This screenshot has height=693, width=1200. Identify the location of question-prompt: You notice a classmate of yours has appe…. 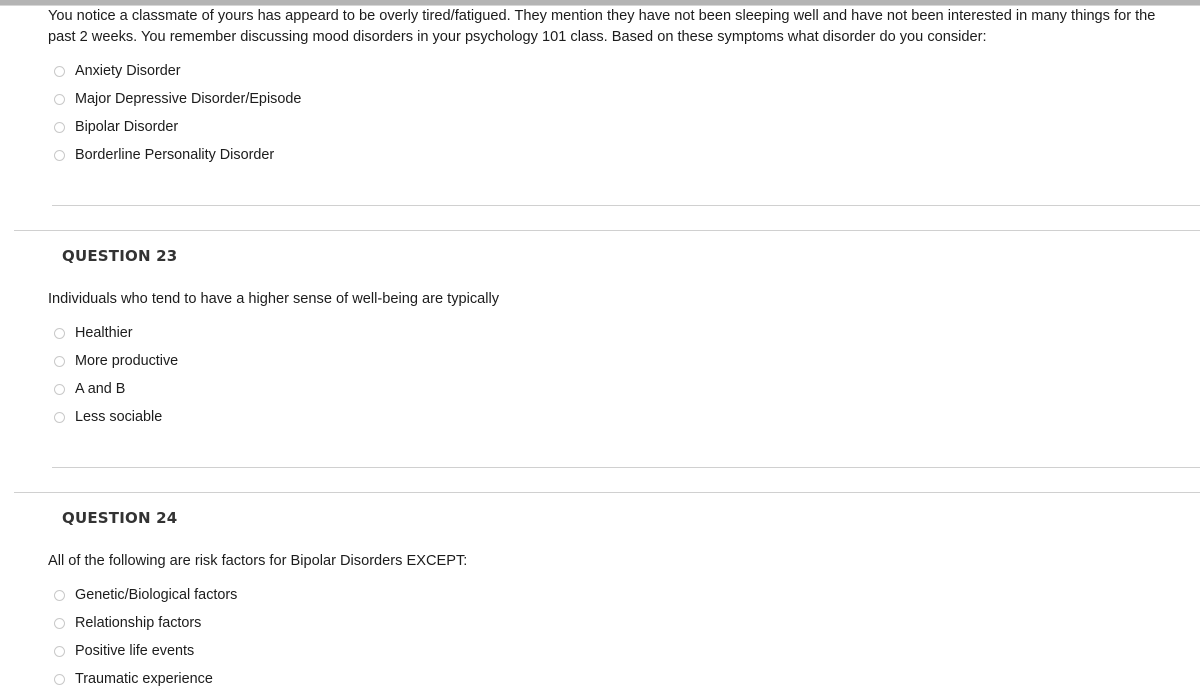
(602, 26).